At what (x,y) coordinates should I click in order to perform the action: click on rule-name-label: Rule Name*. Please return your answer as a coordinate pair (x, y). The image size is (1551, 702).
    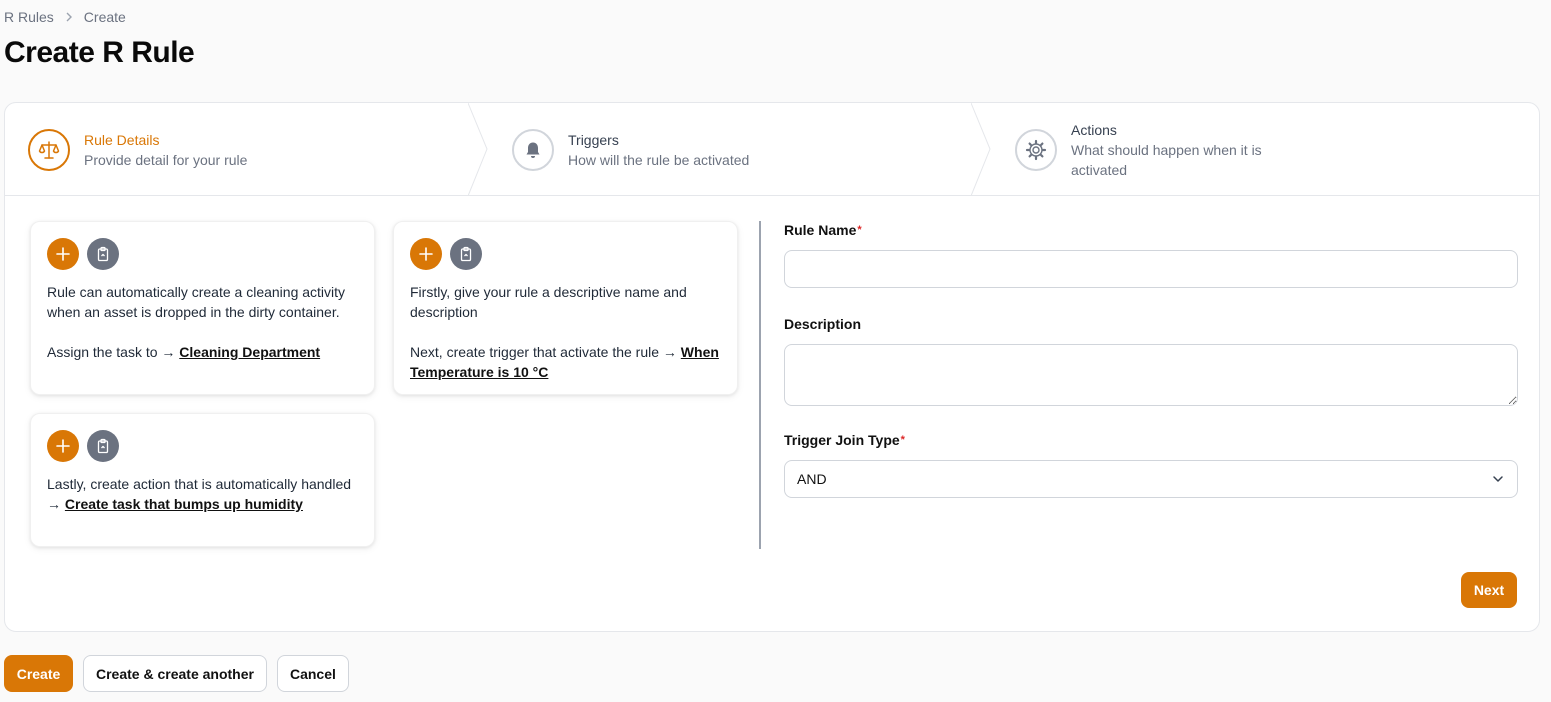
    Looking at the image, I should click on (823, 230).